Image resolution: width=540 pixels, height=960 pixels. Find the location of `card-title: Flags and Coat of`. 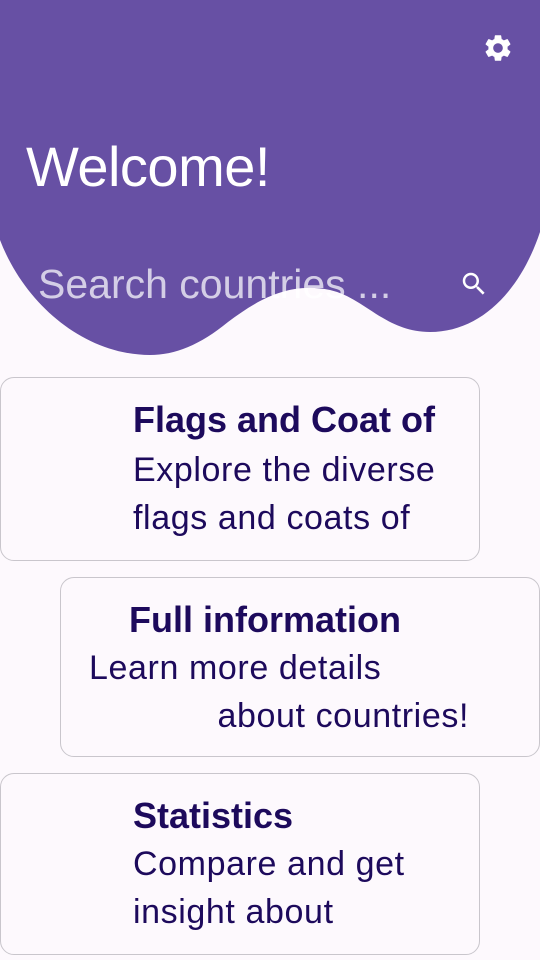

card-title: Flags and Coat of is located at coordinates (284, 419).